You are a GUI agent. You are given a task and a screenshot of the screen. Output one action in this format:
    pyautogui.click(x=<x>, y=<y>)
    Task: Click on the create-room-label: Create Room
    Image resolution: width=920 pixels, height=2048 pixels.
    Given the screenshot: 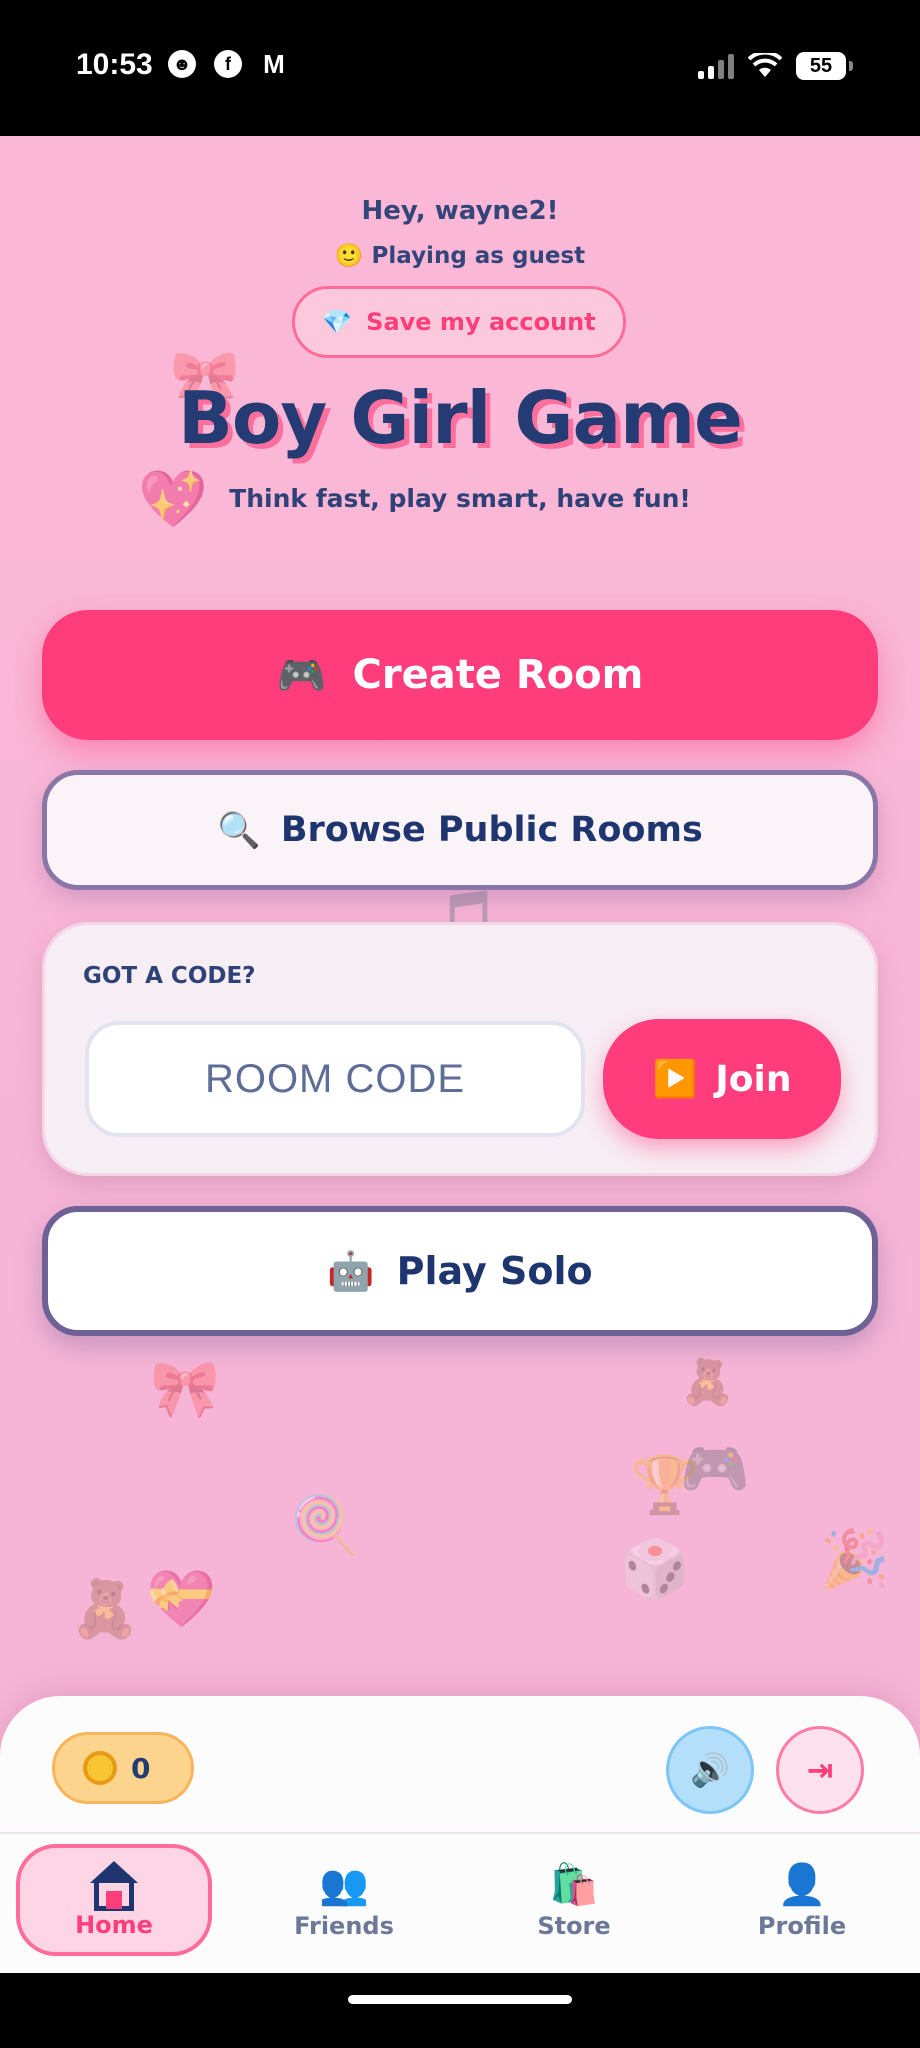 What is the action you would take?
    pyautogui.click(x=498, y=675)
    